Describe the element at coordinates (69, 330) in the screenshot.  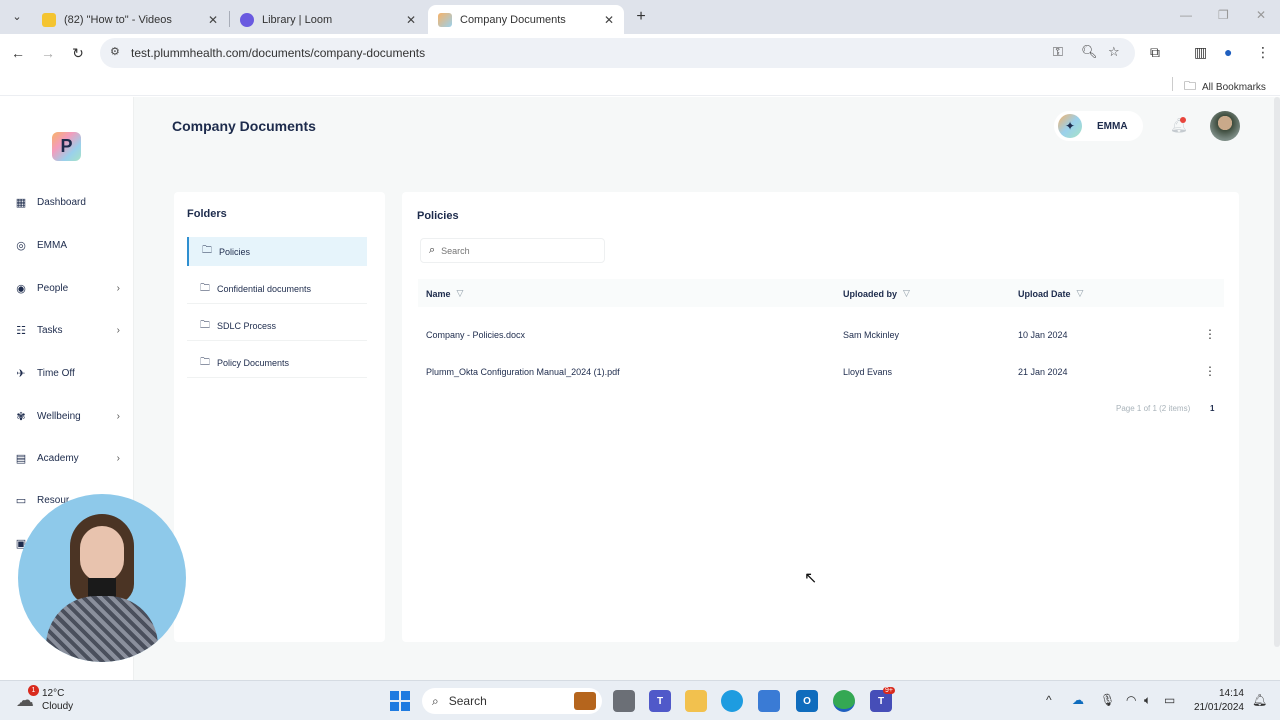
I see `sidebar-item-tasks: ☷ Tasks ›` at that location.